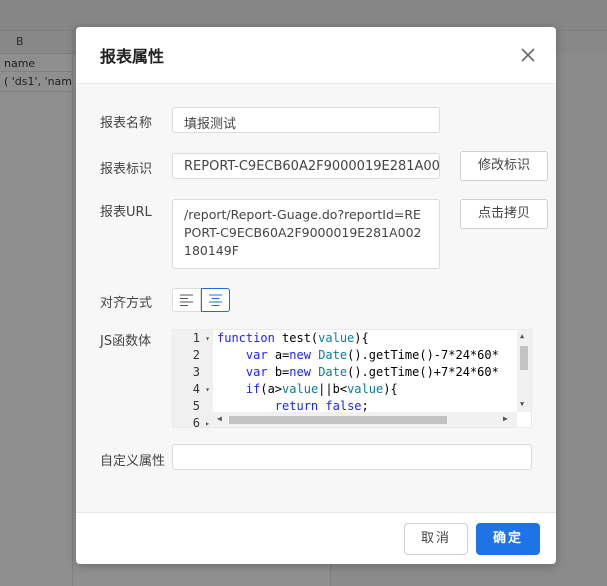 The height and width of the screenshot is (586, 607). I want to click on report-name-input: 填报测试, so click(306, 120).